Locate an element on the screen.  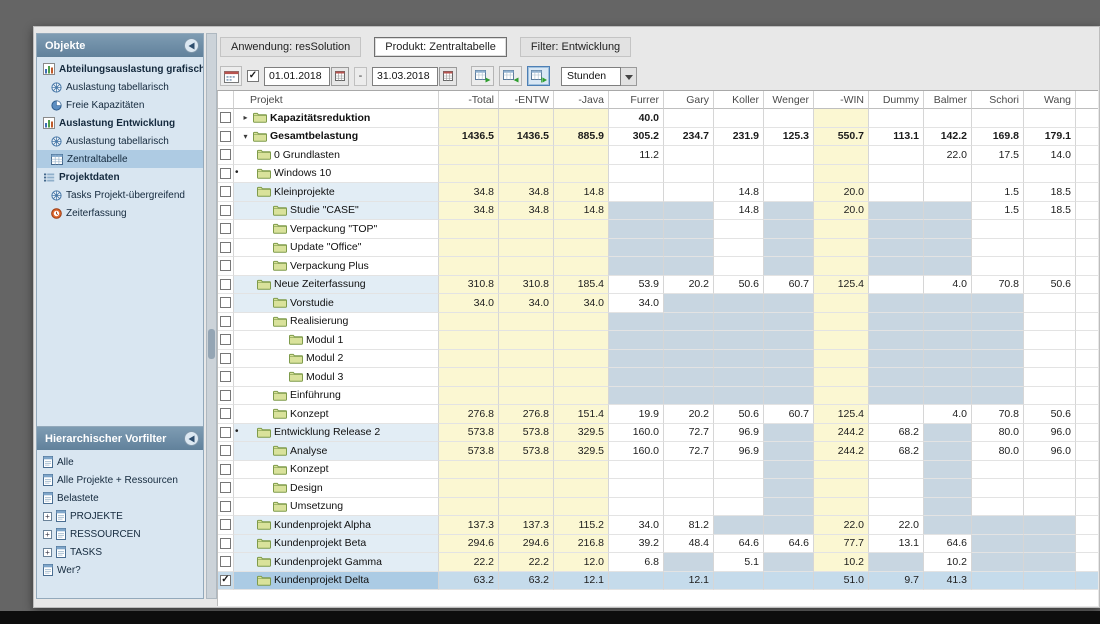
value-cell: 14.8 is located at coordinates (581, 210).